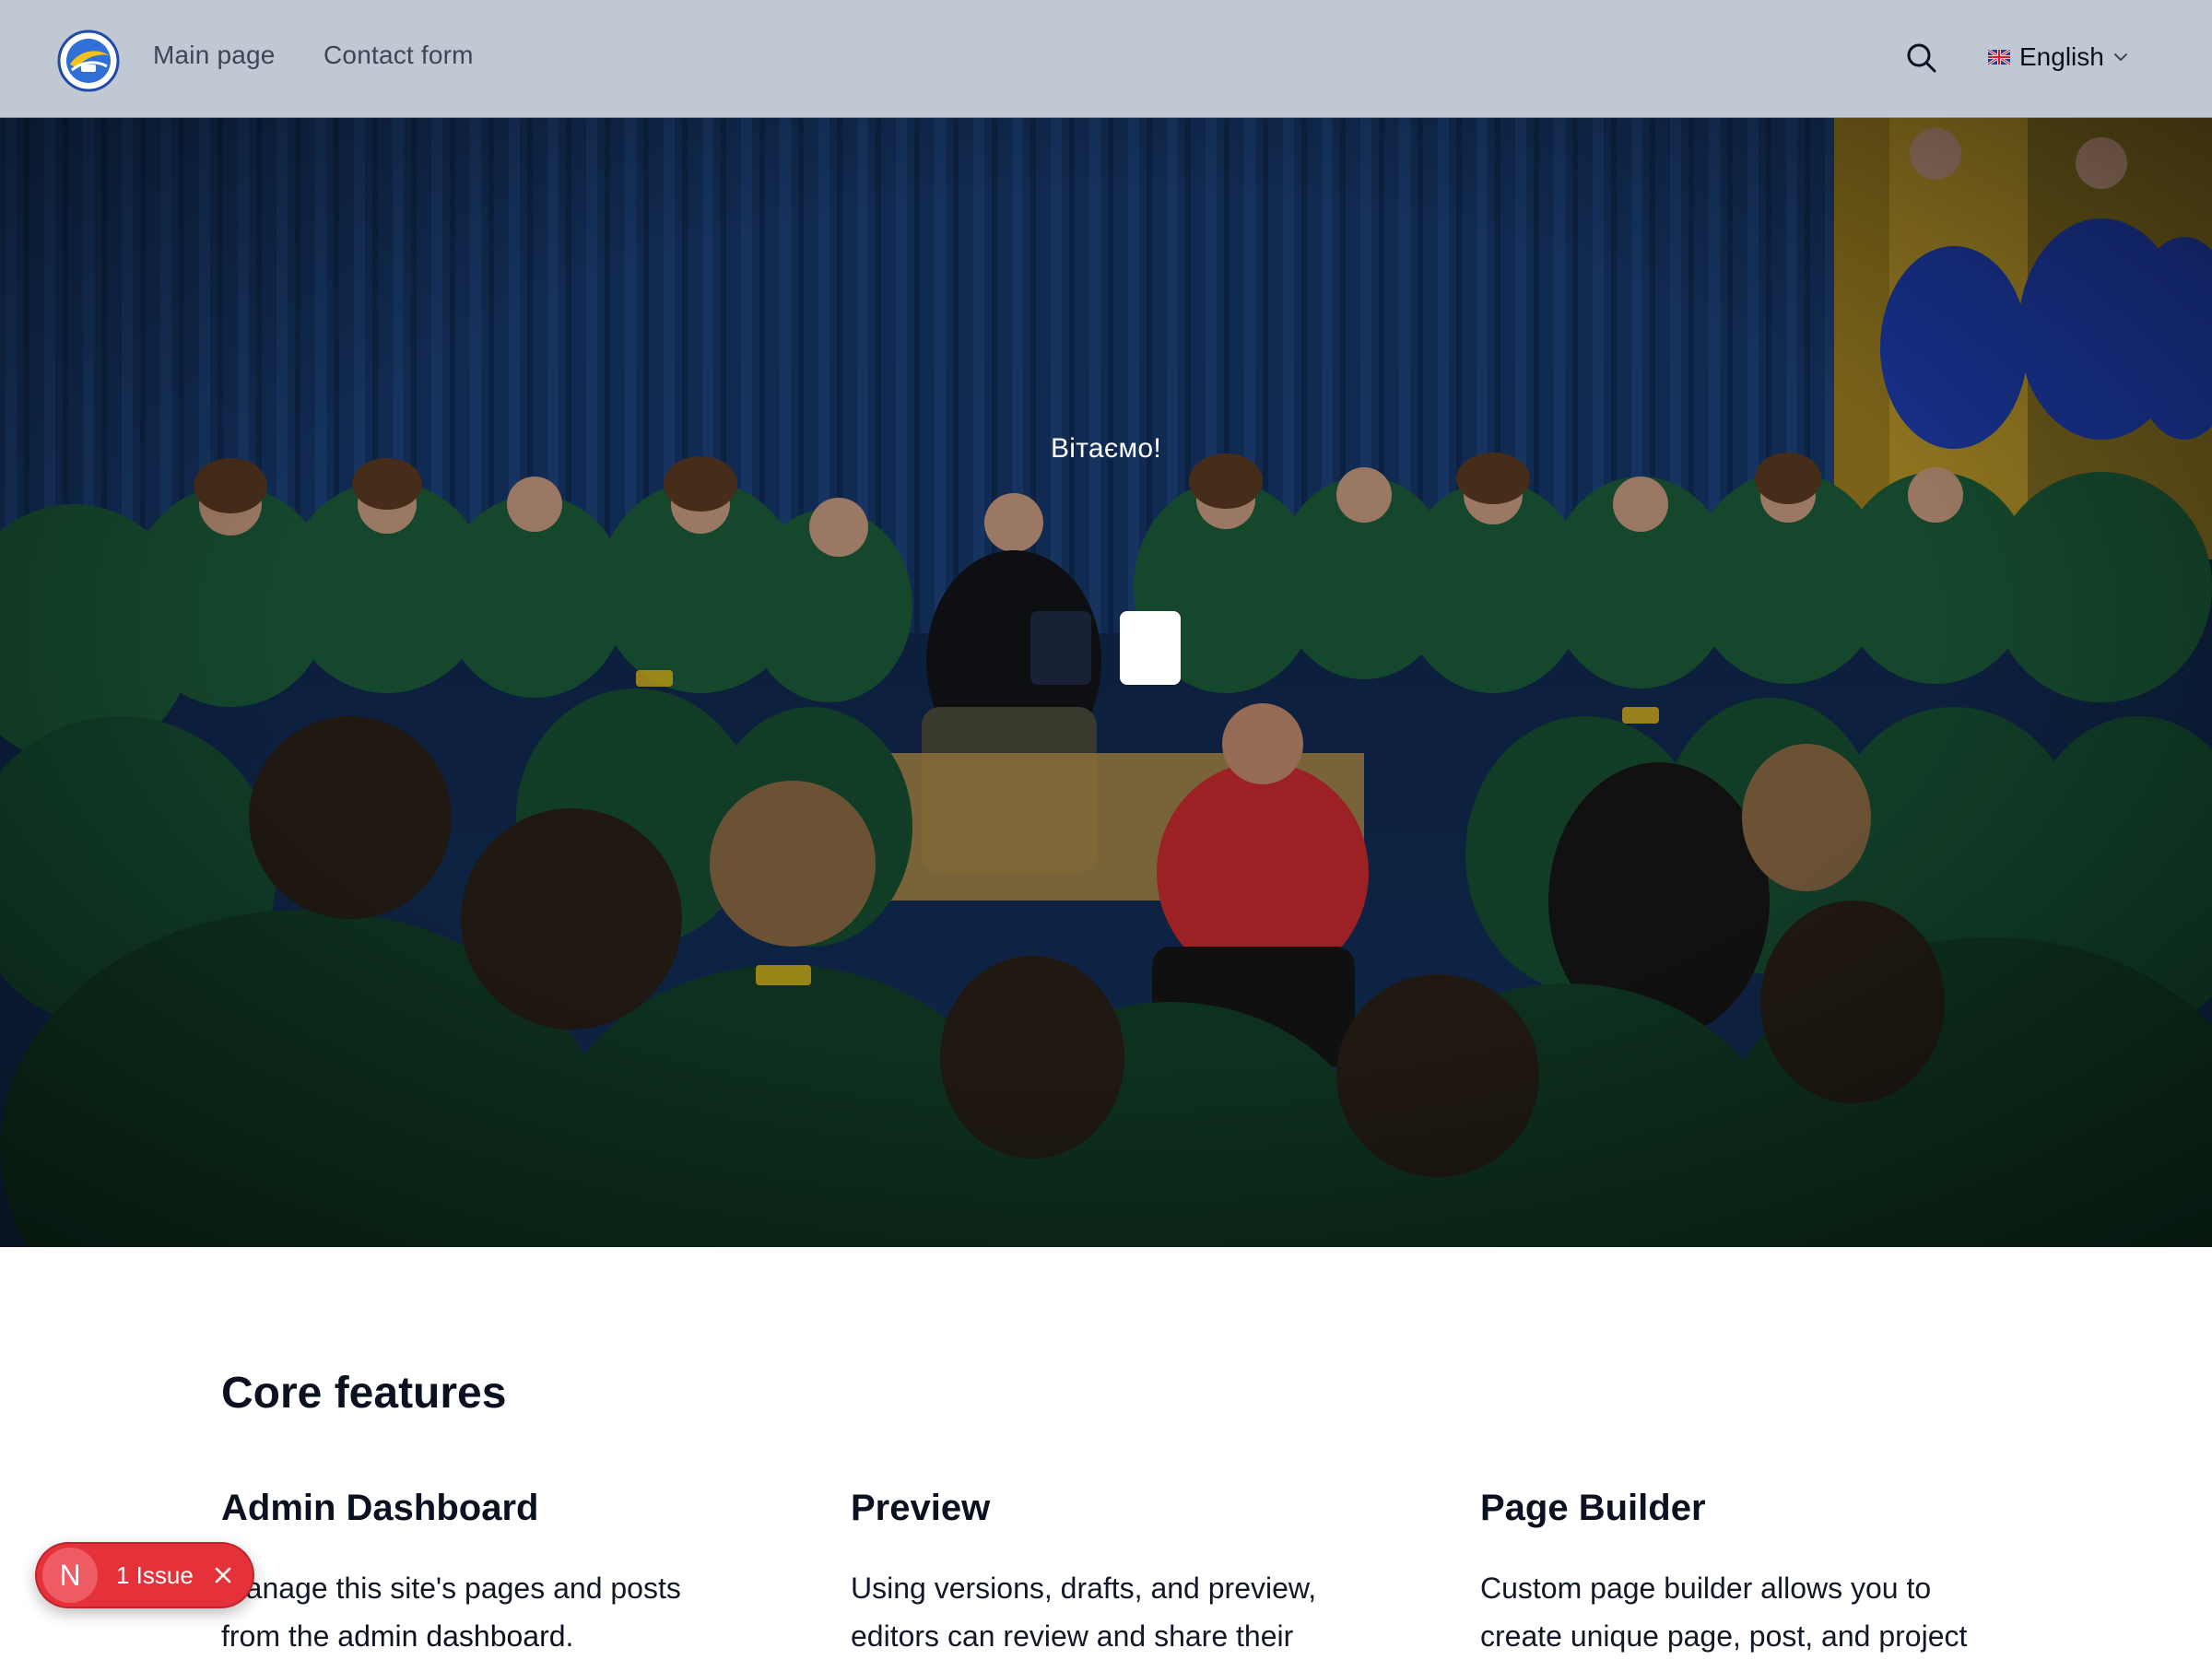 The width and height of the screenshot is (2212, 1660). I want to click on hero-button-dark, so click(1060, 648).